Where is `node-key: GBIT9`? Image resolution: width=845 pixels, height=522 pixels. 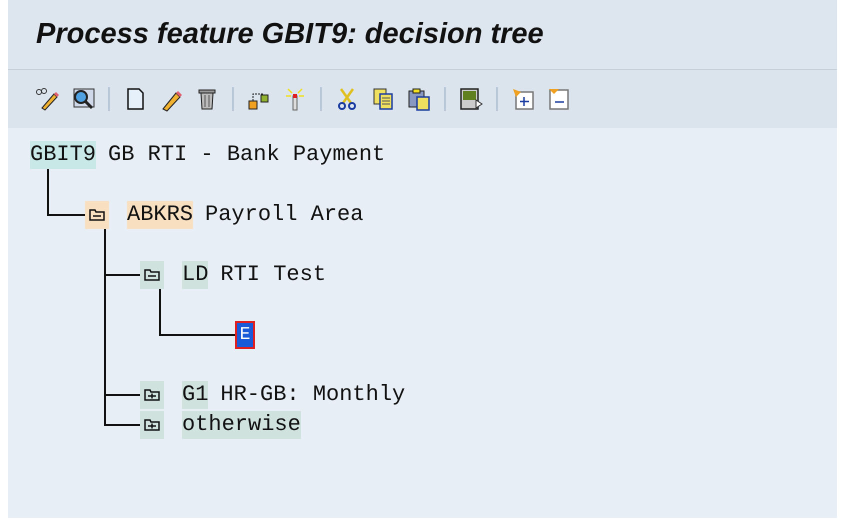 node-key: GBIT9 is located at coordinates (63, 155).